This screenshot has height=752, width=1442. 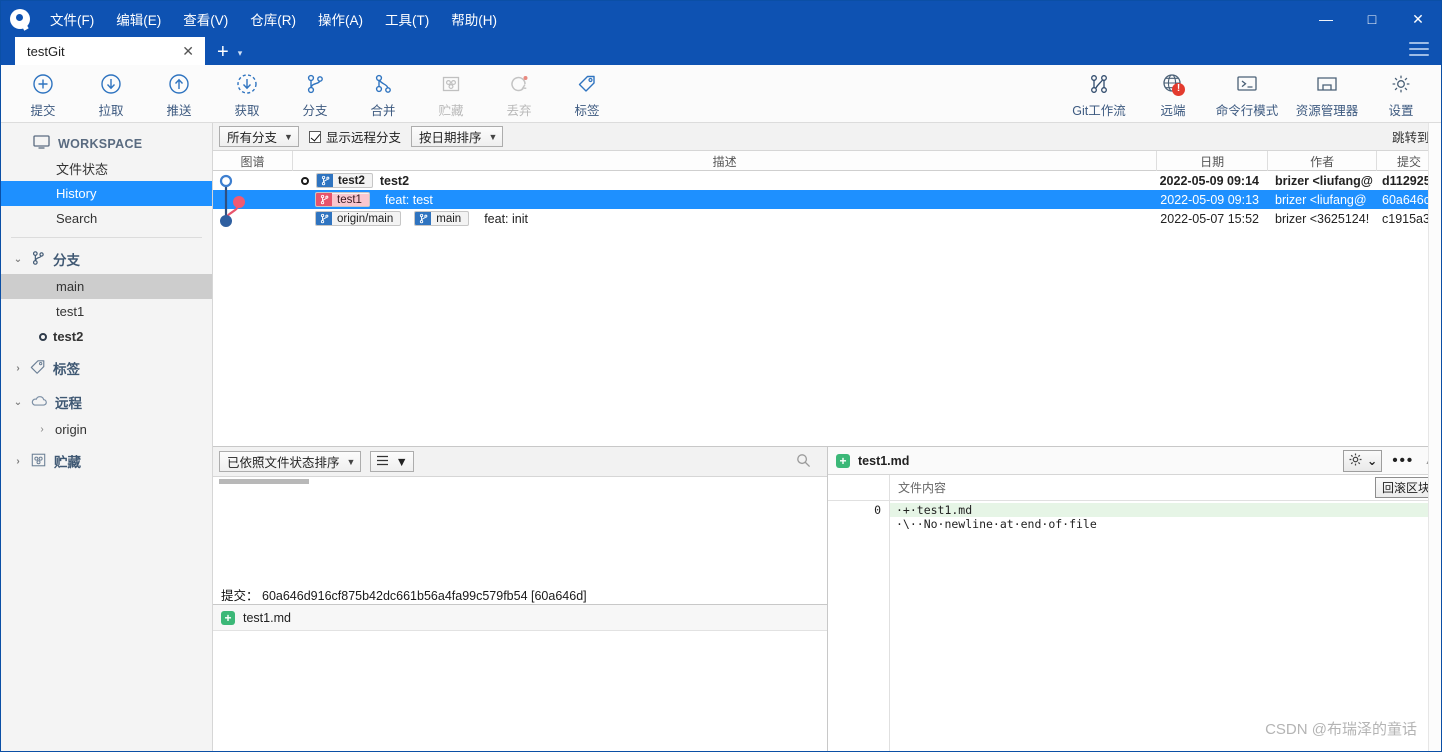 What do you see at coordinates (1209, 180) in the screenshot?
I see `row-date: 2022-05-09 09:14` at bounding box center [1209, 180].